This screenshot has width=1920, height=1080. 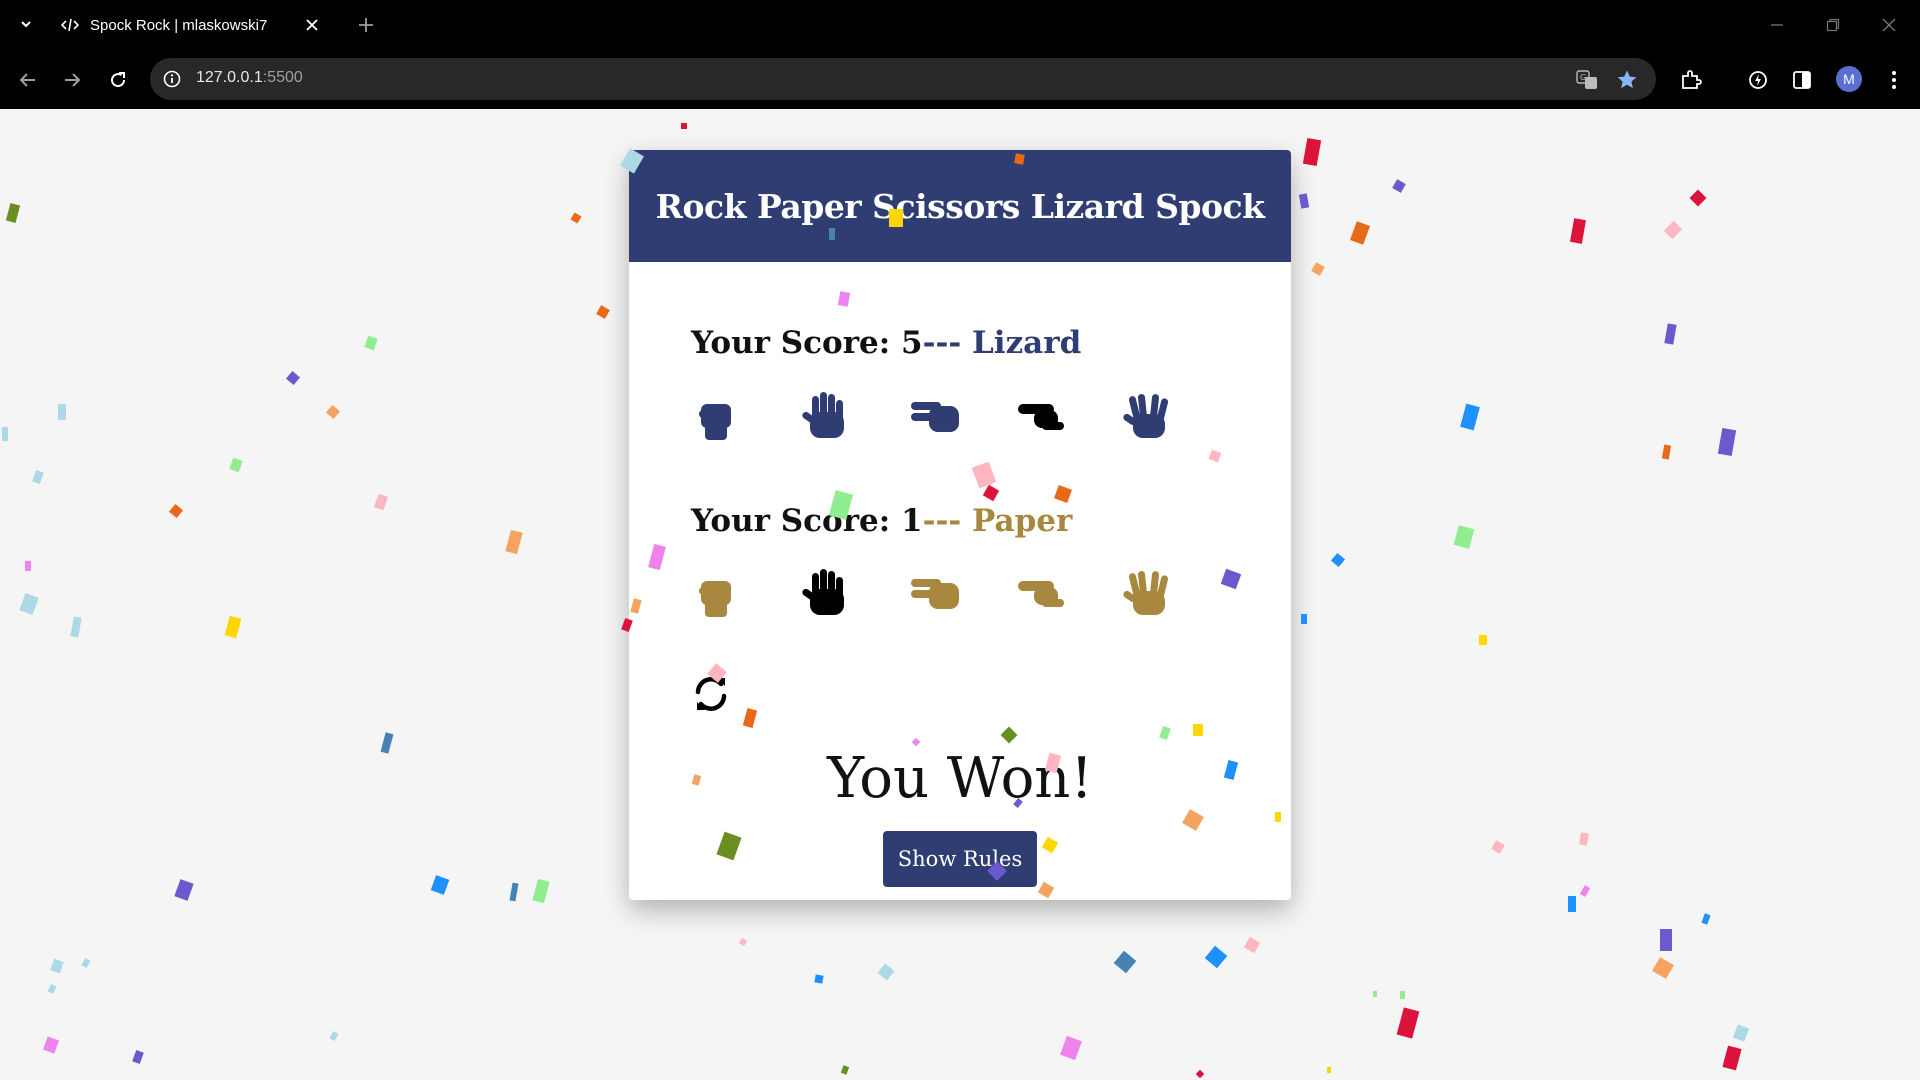 What do you see at coordinates (28, 80) in the screenshot?
I see `back-arrow-icon` at bounding box center [28, 80].